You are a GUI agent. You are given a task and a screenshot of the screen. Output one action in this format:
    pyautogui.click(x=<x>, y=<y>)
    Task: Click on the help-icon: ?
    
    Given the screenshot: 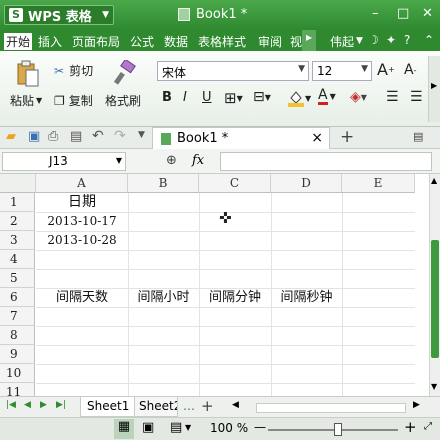 What is the action you would take?
    pyautogui.click(x=407, y=40)
    